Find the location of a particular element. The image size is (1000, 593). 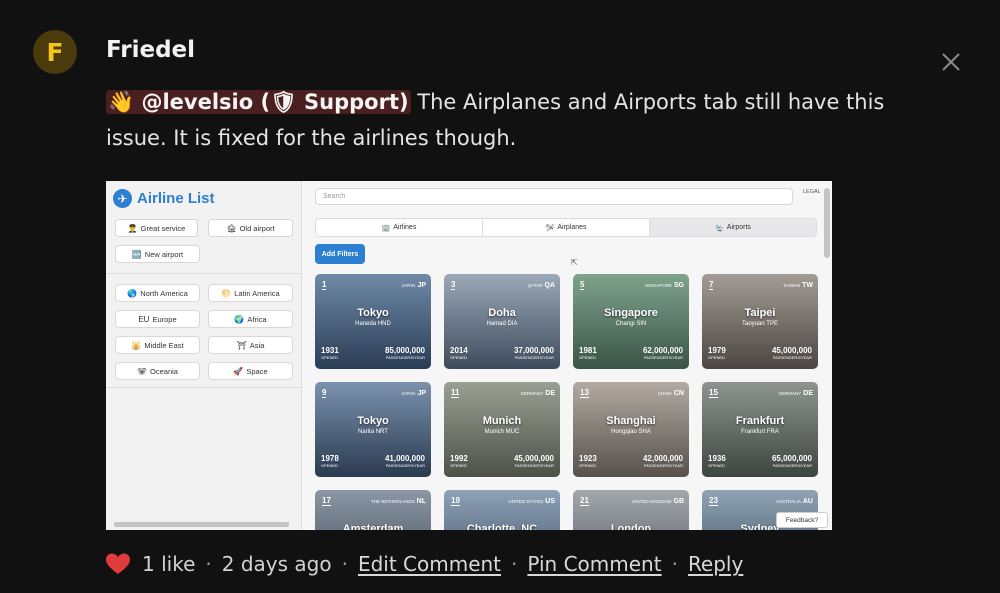

card-opened-year: 1936 is located at coordinates (717, 458).